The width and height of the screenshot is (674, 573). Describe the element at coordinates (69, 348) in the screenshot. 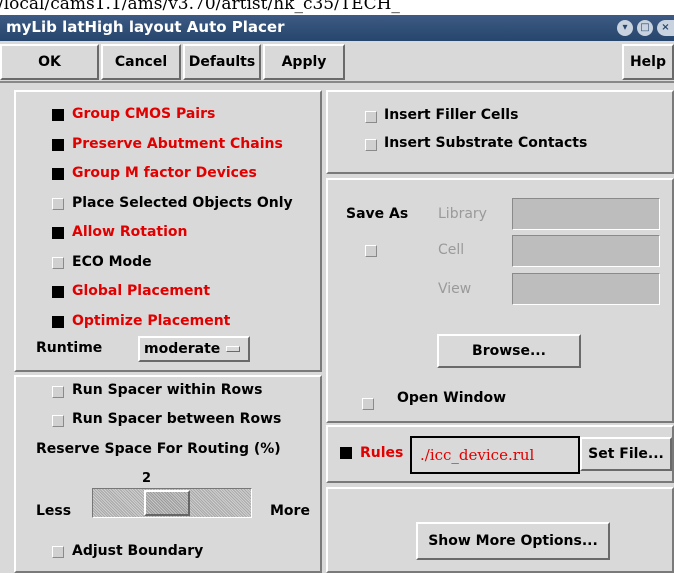

I see `runtime-label: Runtime` at that location.